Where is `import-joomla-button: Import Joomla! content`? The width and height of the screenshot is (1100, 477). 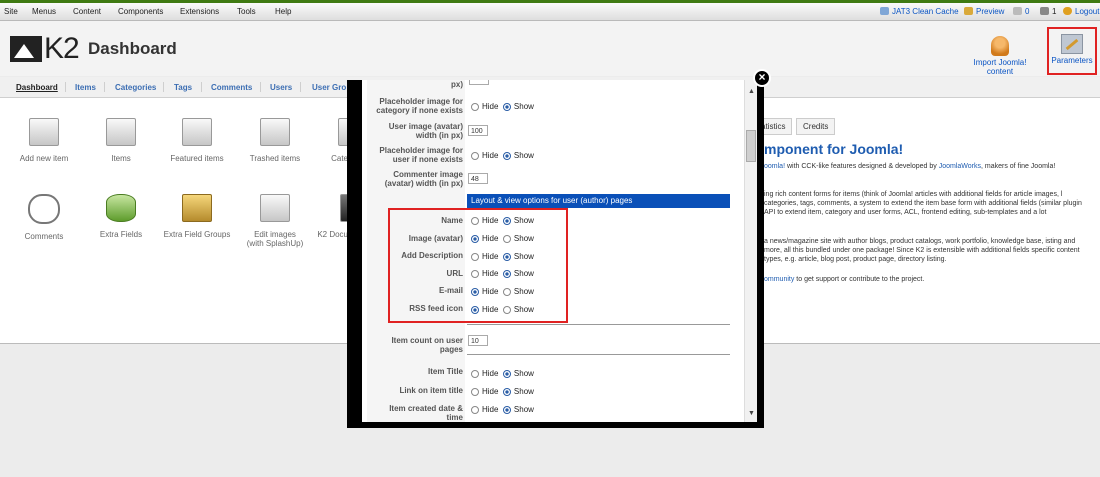 import-joomla-button: Import Joomla! content is located at coordinates (1000, 56).